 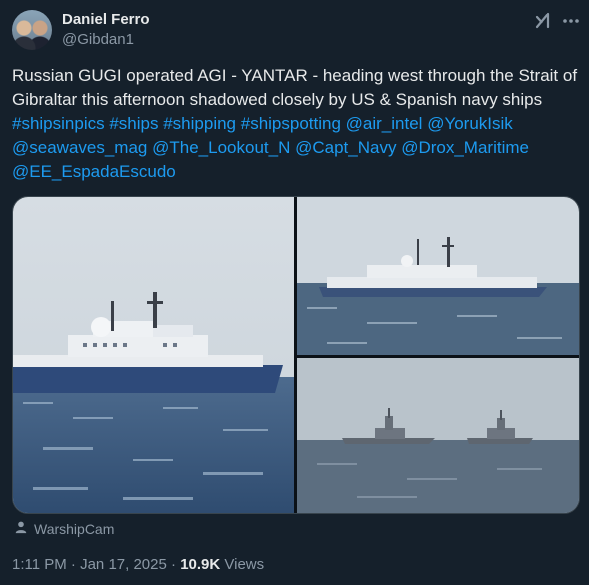 I want to click on user-handle: @Gibdan1, so click(x=98, y=39).